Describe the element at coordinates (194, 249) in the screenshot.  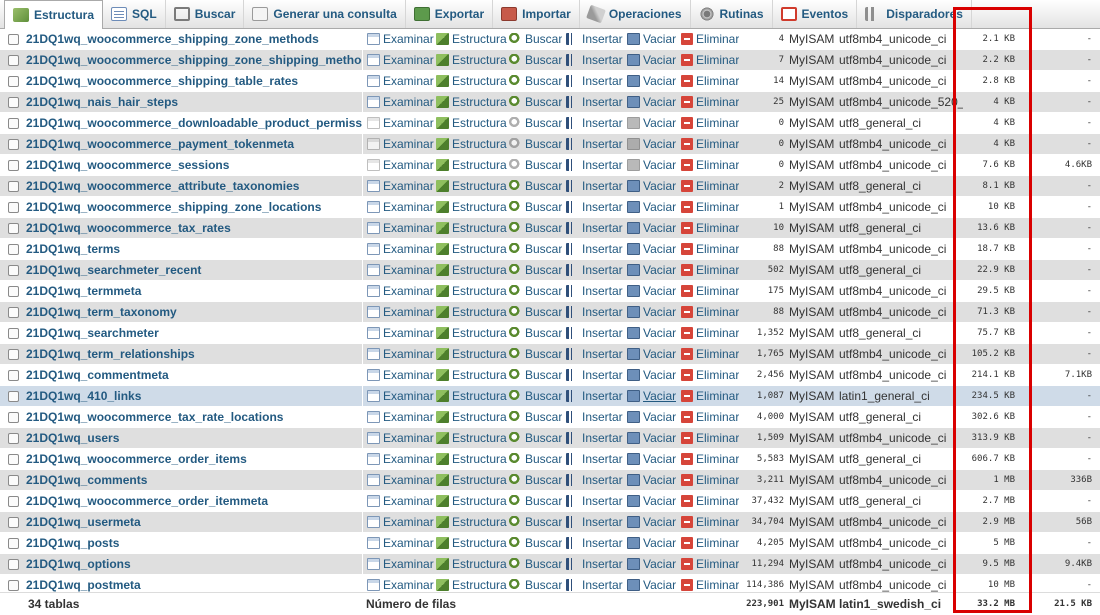
I see `table-name-link: 21DQ1wq_terms` at that location.